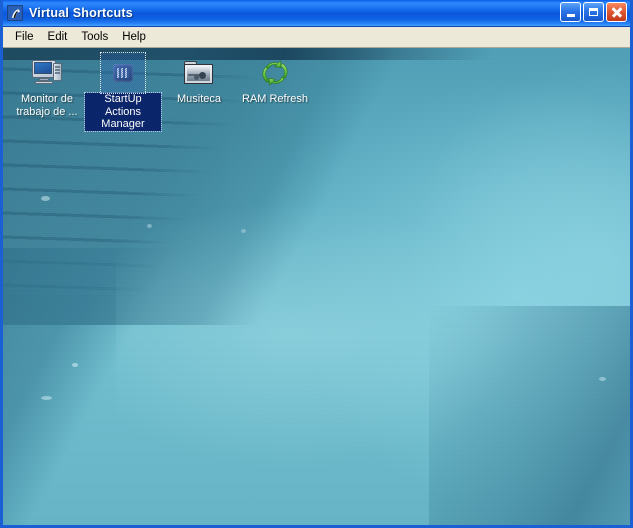 Image resolution: width=633 pixels, height=528 pixels. I want to click on window-controls, so click(593, 12).